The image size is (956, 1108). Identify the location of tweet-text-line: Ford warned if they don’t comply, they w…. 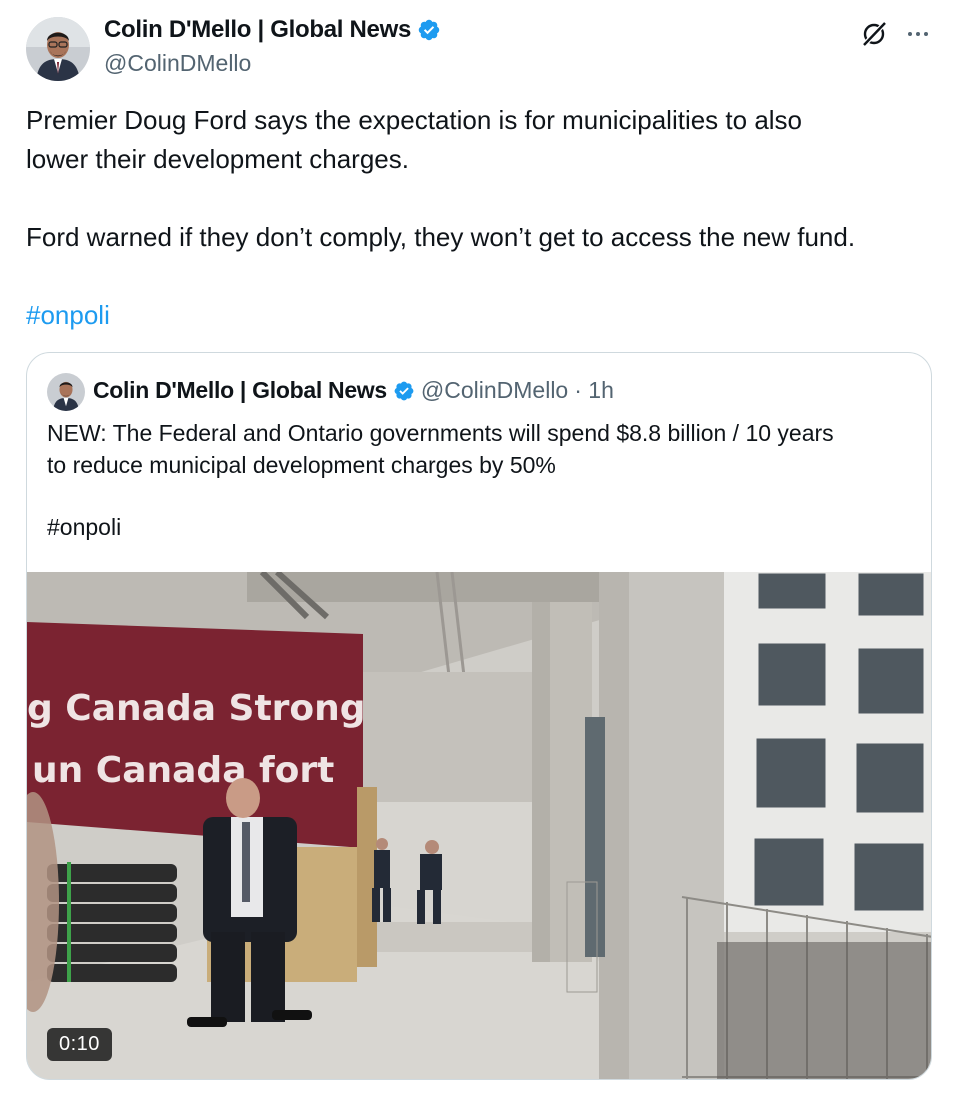
(441, 237).